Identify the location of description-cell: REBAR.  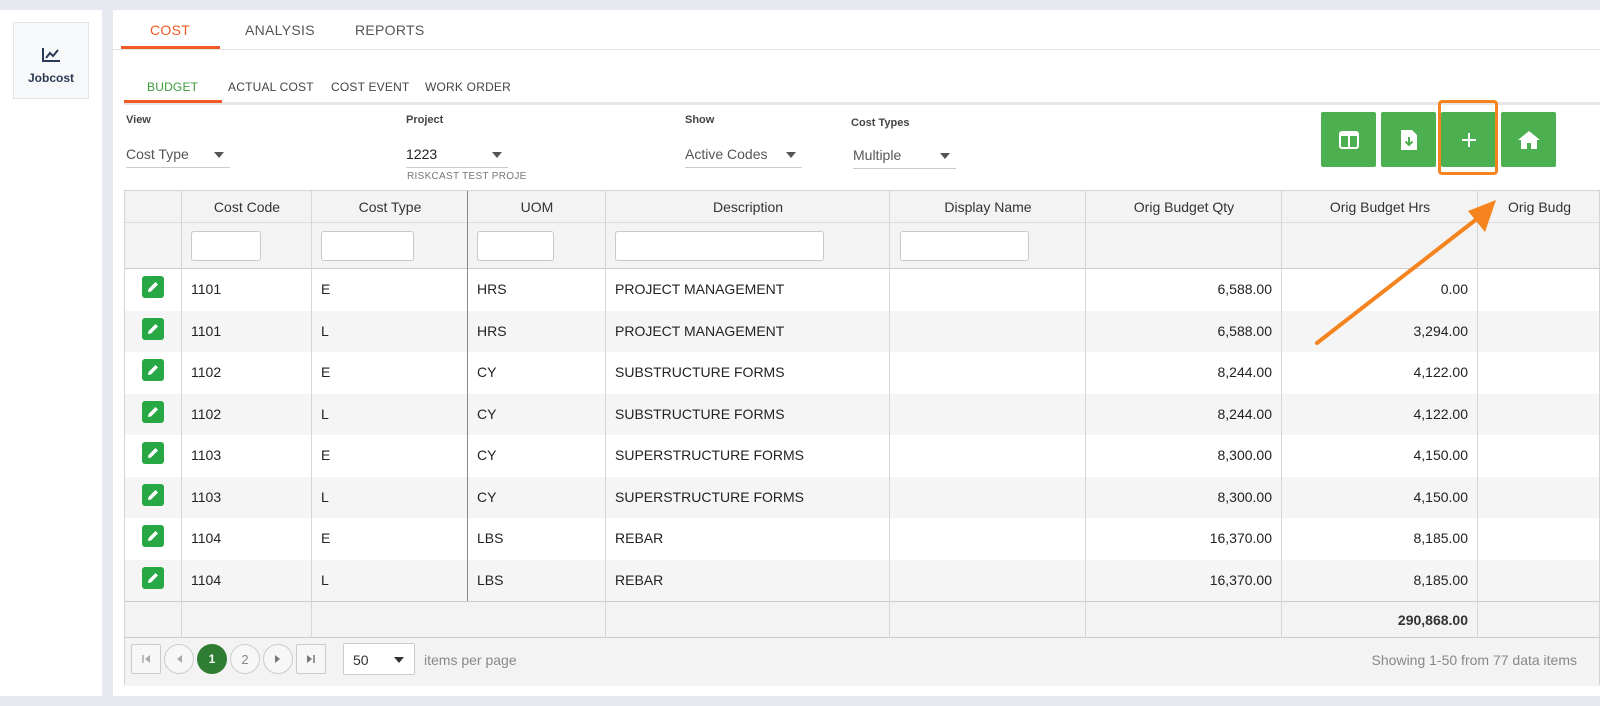
(639, 538).